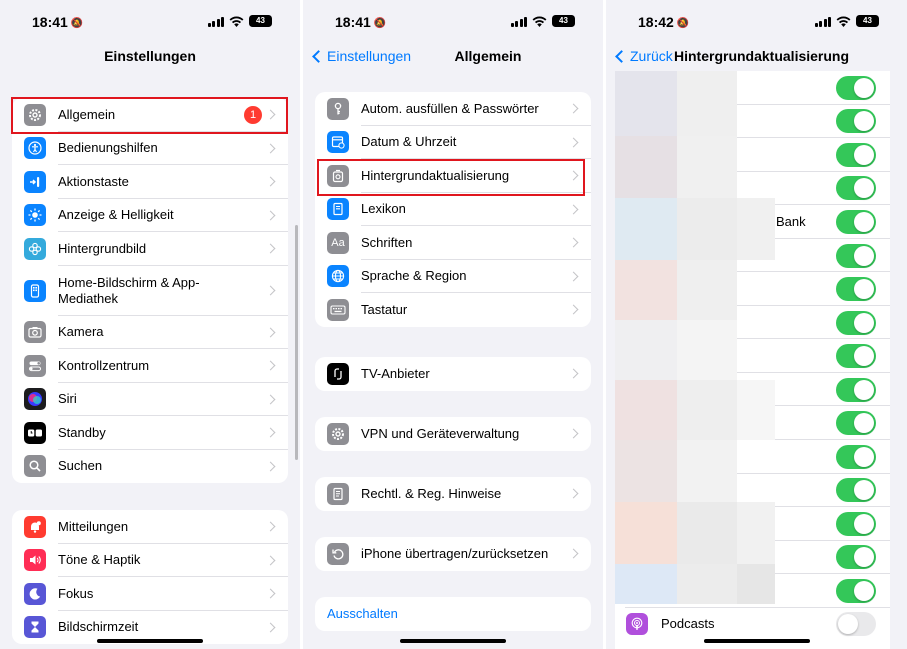 The height and width of the screenshot is (649, 907). Describe the element at coordinates (99, 560) in the screenshot. I see `settings-item-label: Töne & Haptik` at that location.